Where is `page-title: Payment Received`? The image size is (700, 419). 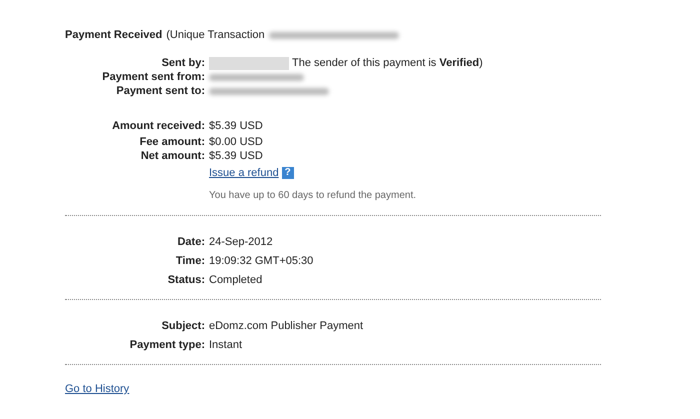
page-title: Payment Received is located at coordinates (113, 35).